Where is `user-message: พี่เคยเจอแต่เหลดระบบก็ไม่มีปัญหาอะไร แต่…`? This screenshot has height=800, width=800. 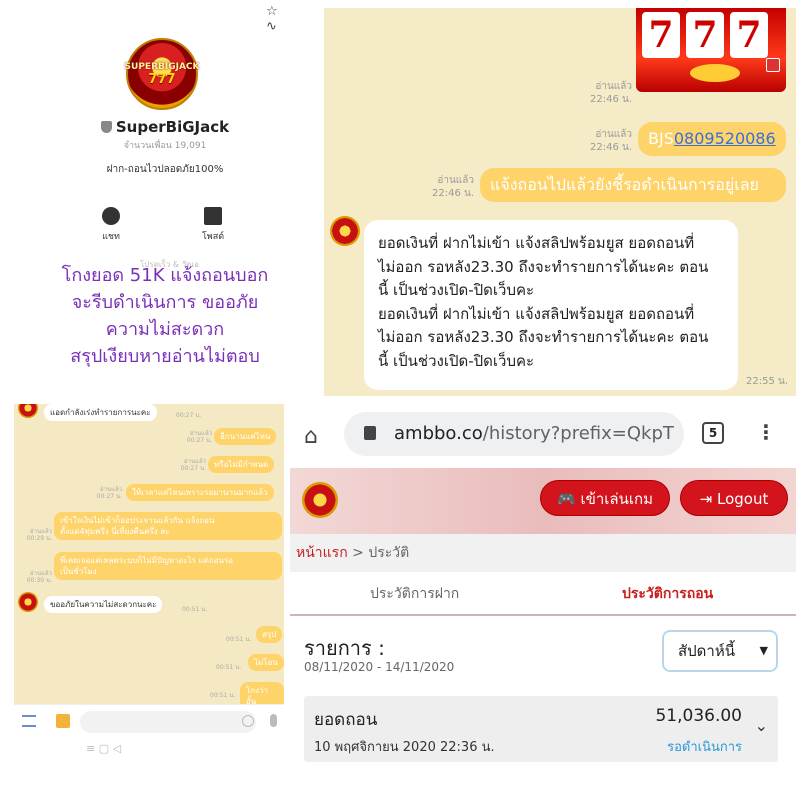 user-message: พี่เคยเจอแต่เหลดระบบก็ไม่มีปัญหาอะไร แต่… is located at coordinates (168, 566).